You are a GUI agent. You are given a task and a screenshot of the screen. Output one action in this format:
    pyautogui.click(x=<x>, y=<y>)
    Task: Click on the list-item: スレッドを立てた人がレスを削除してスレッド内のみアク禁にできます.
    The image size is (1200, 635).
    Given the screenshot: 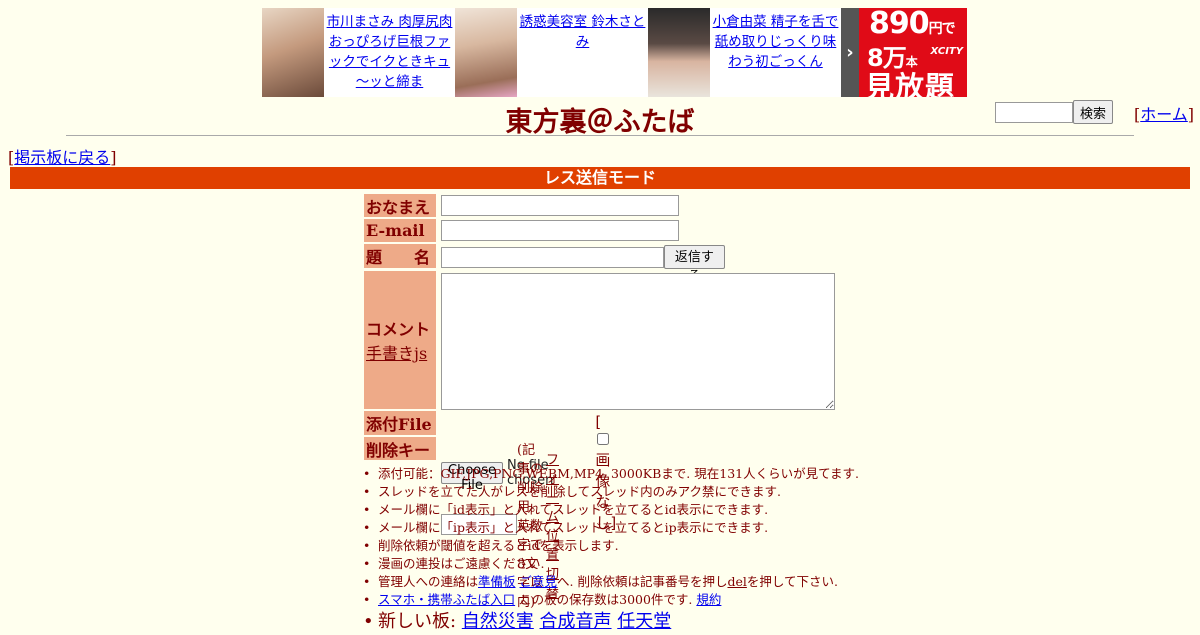 What is the action you would take?
    pyautogui.click(x=611, y=492)
    